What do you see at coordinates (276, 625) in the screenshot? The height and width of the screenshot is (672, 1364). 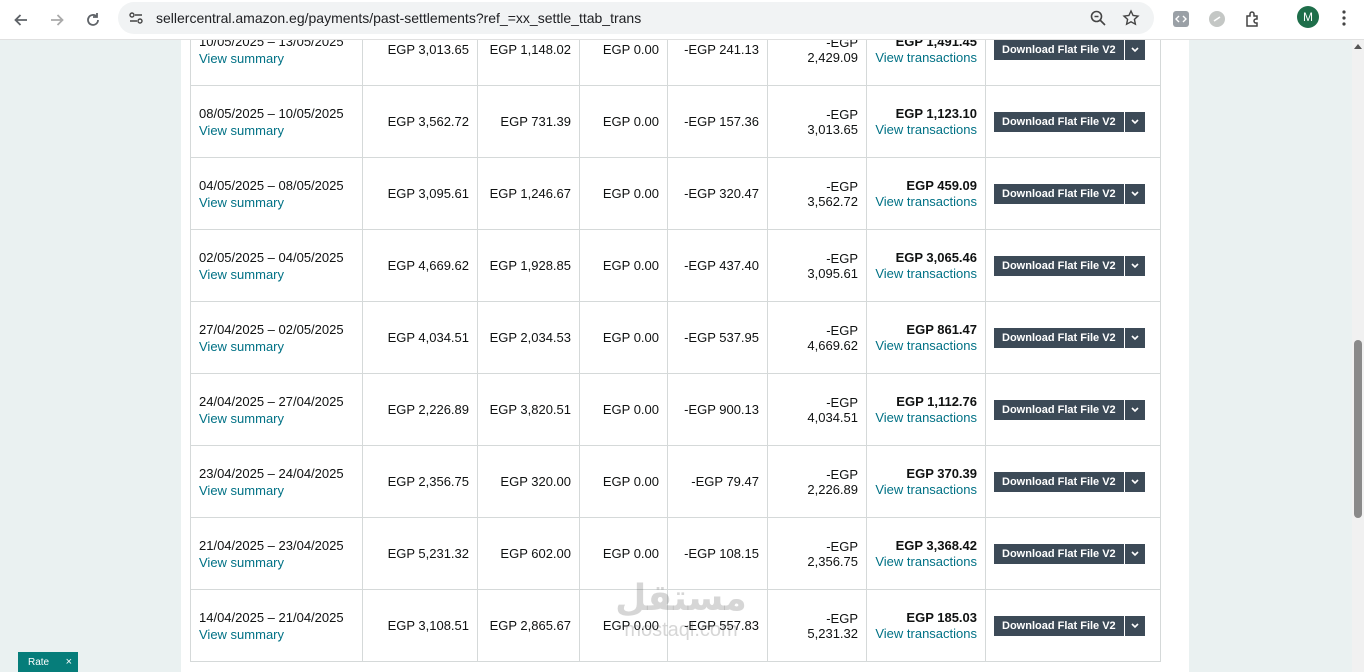 I see `settlement-period-cell: 14/04/2025 – 21/04/2025 View summary` at bounding box center [276, 625].